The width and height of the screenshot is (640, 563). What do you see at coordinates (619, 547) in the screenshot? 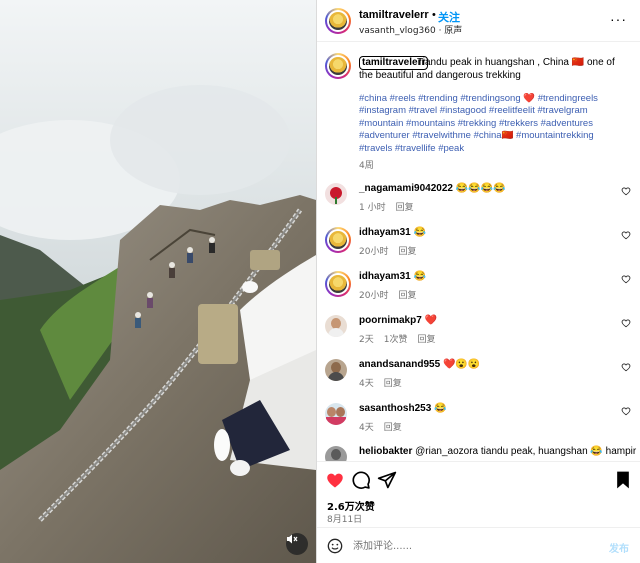
I see `post-comment-button: 发布` at bounding box center [619, 547].